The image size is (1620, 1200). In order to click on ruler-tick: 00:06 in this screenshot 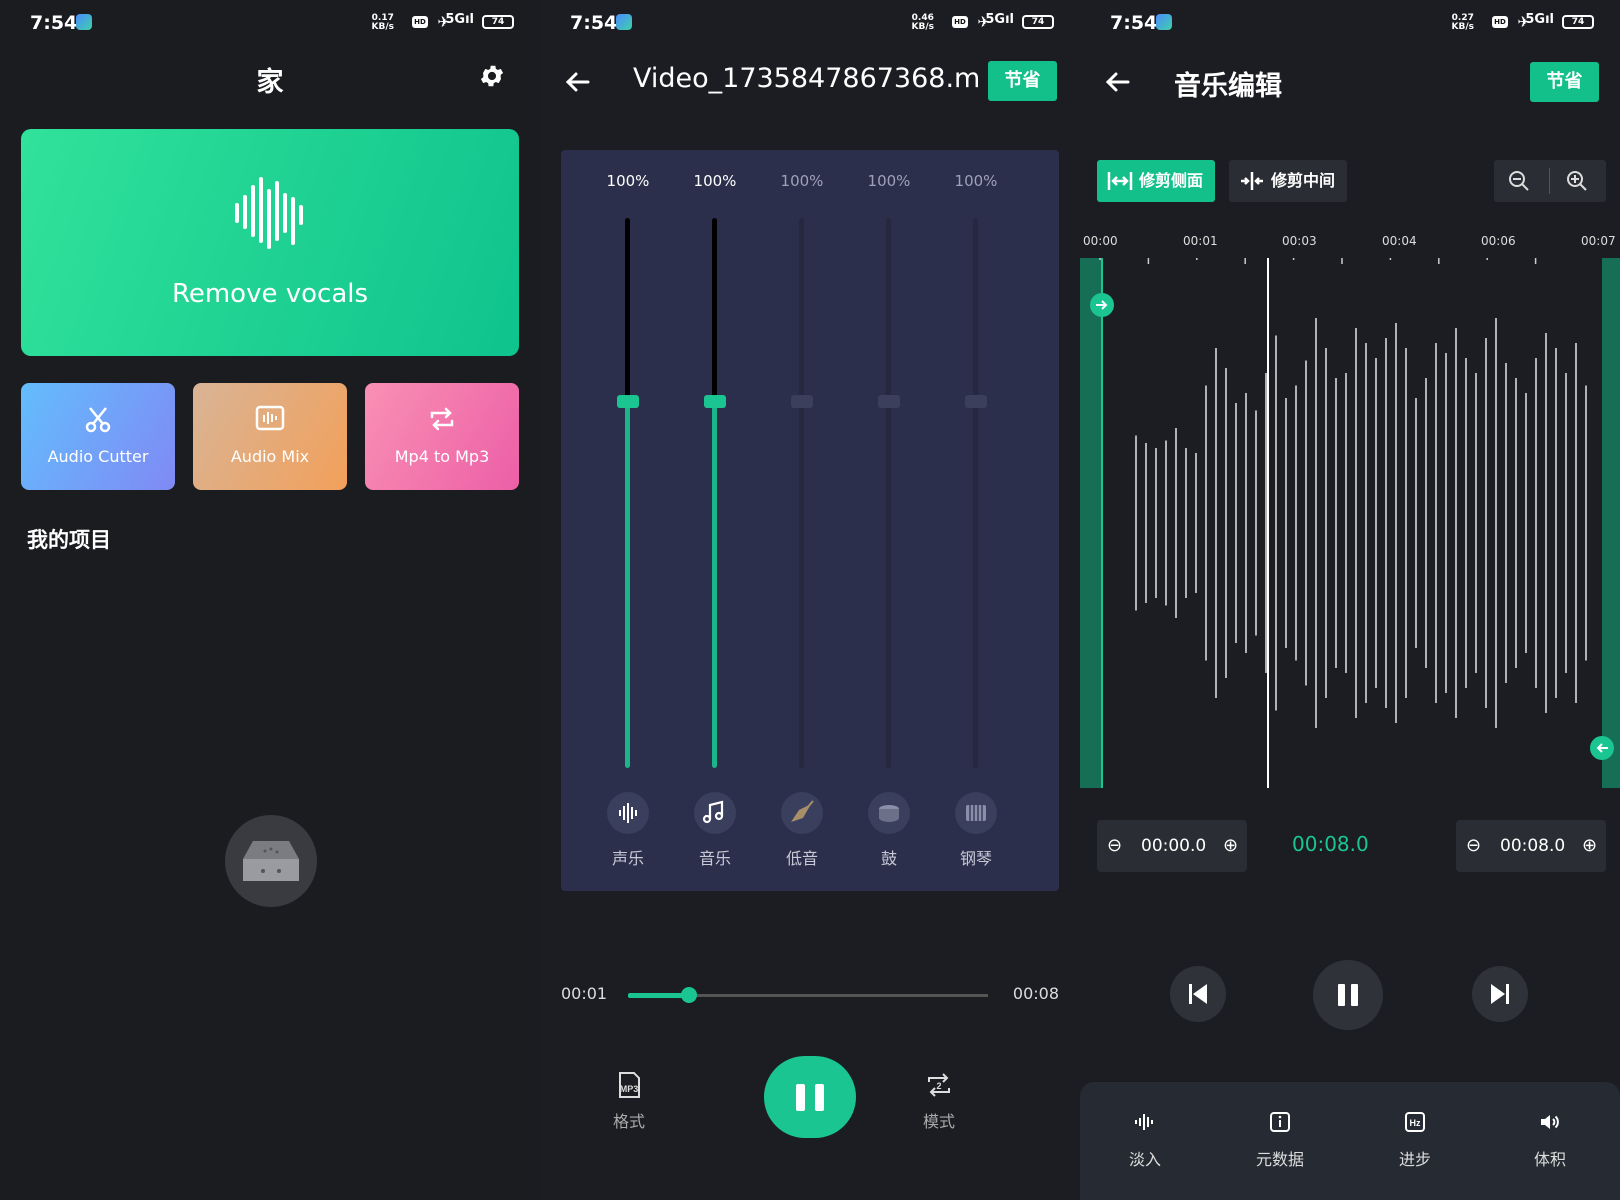, I will do `click(1498, 241)`.